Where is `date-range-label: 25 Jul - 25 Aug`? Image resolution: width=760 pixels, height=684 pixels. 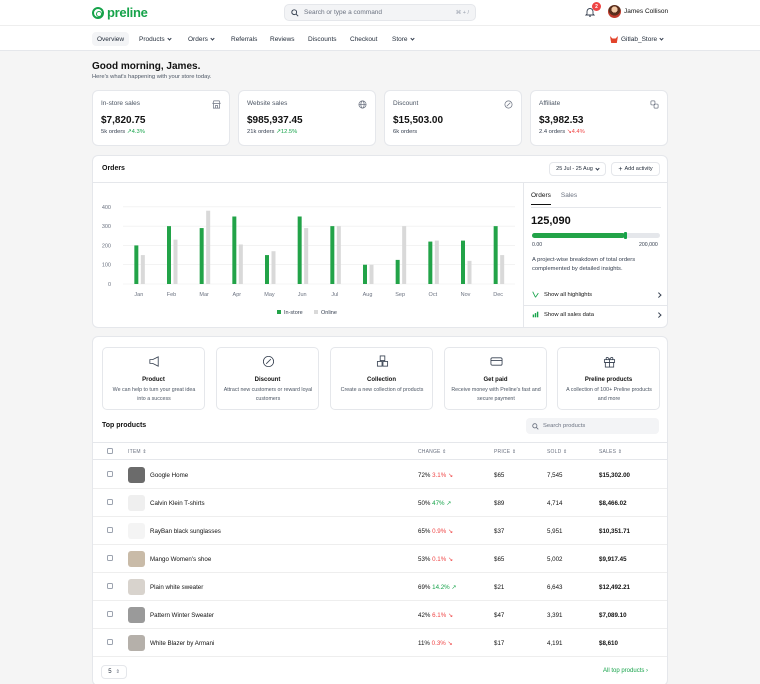
date-range-label: 25 Jul - 25 Aug is located at coordinates (574, 169).